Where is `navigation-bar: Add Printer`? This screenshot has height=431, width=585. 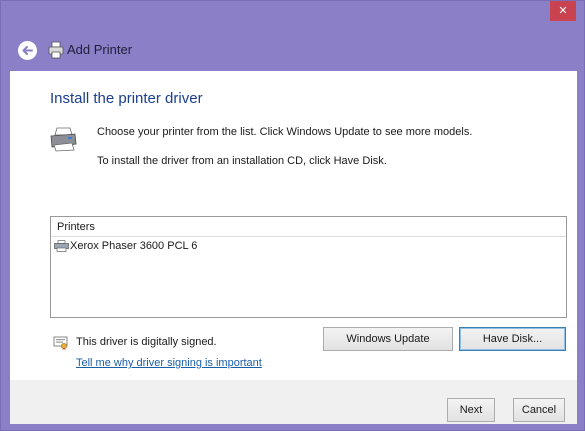
navigation-bar: Add Printer is located at coordinates (292, 51).